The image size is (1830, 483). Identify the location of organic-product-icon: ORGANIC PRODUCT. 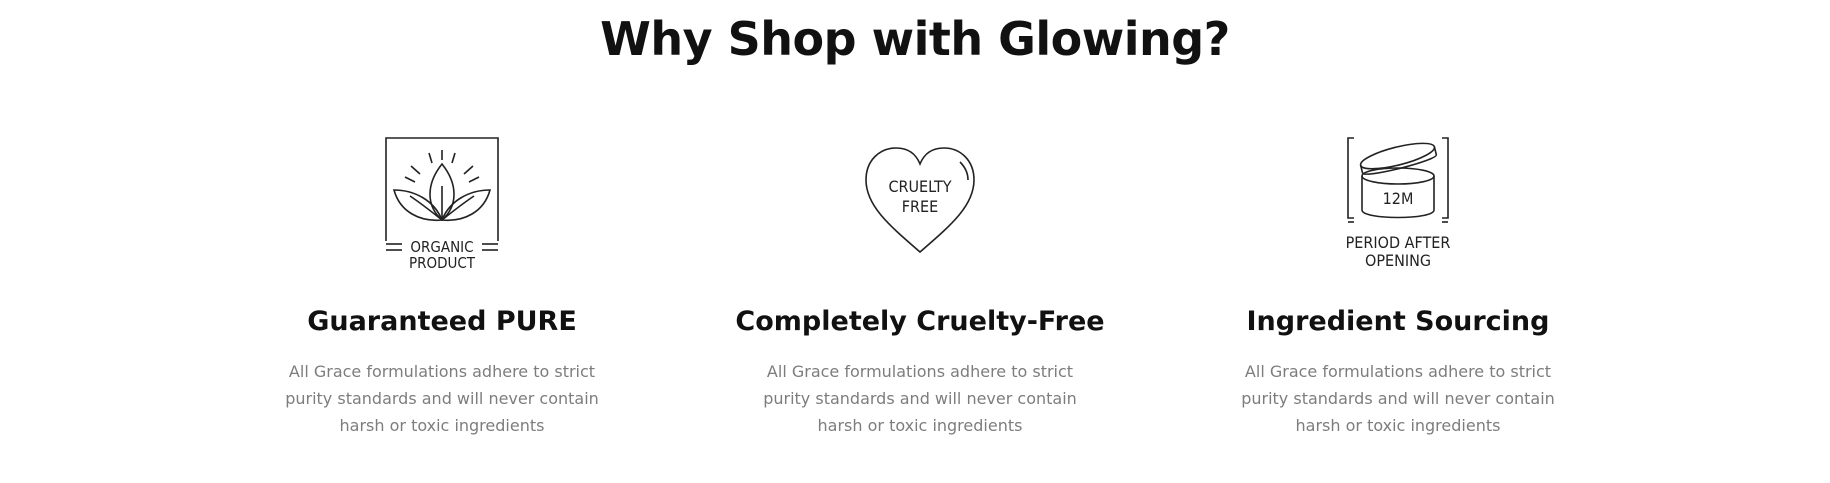
(442, 206).